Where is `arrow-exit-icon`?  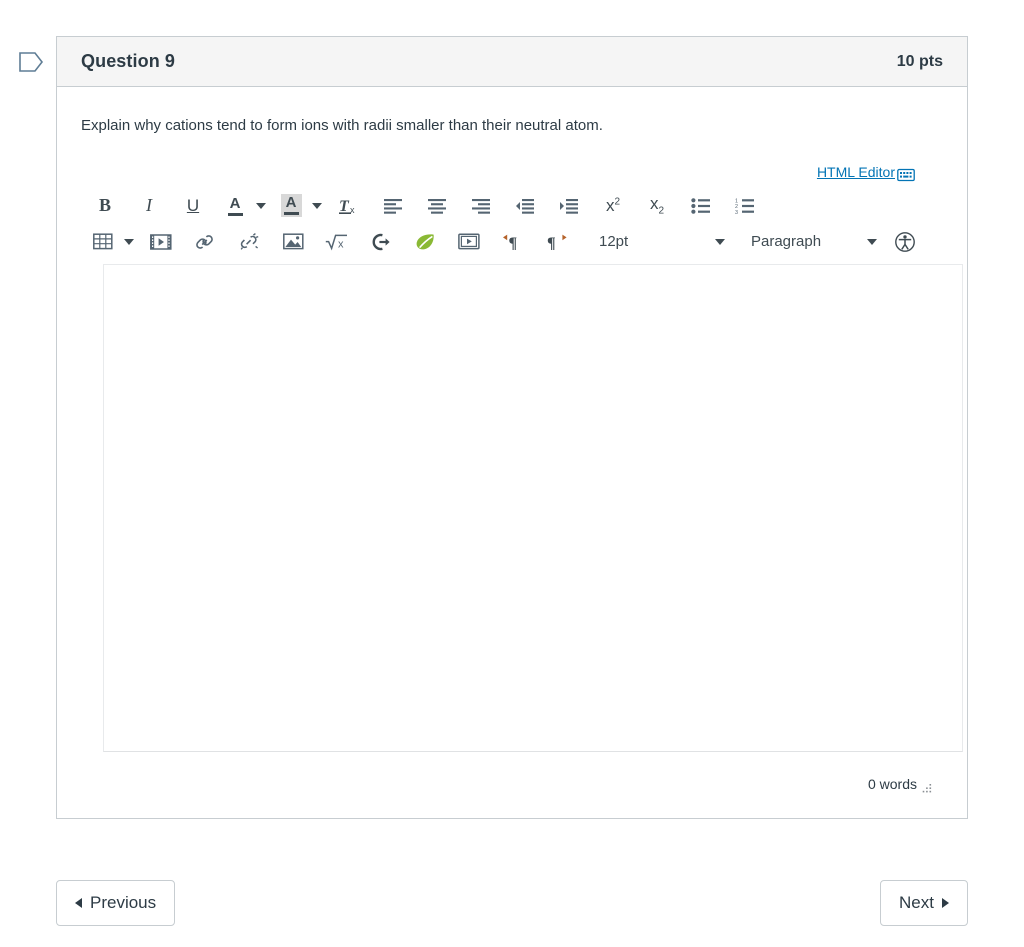 arrow-exit-icon is located at coordinates (381, 241).